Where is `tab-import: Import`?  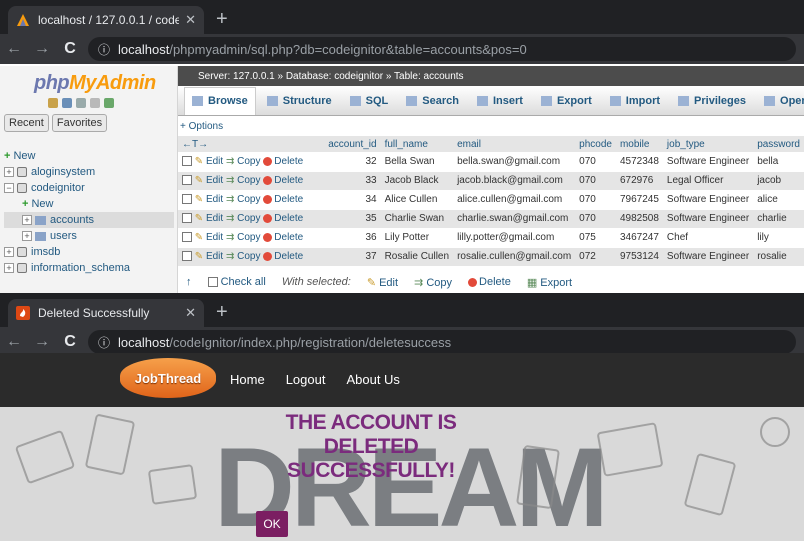
tab-import: Import is located at coordinates (635, 101).